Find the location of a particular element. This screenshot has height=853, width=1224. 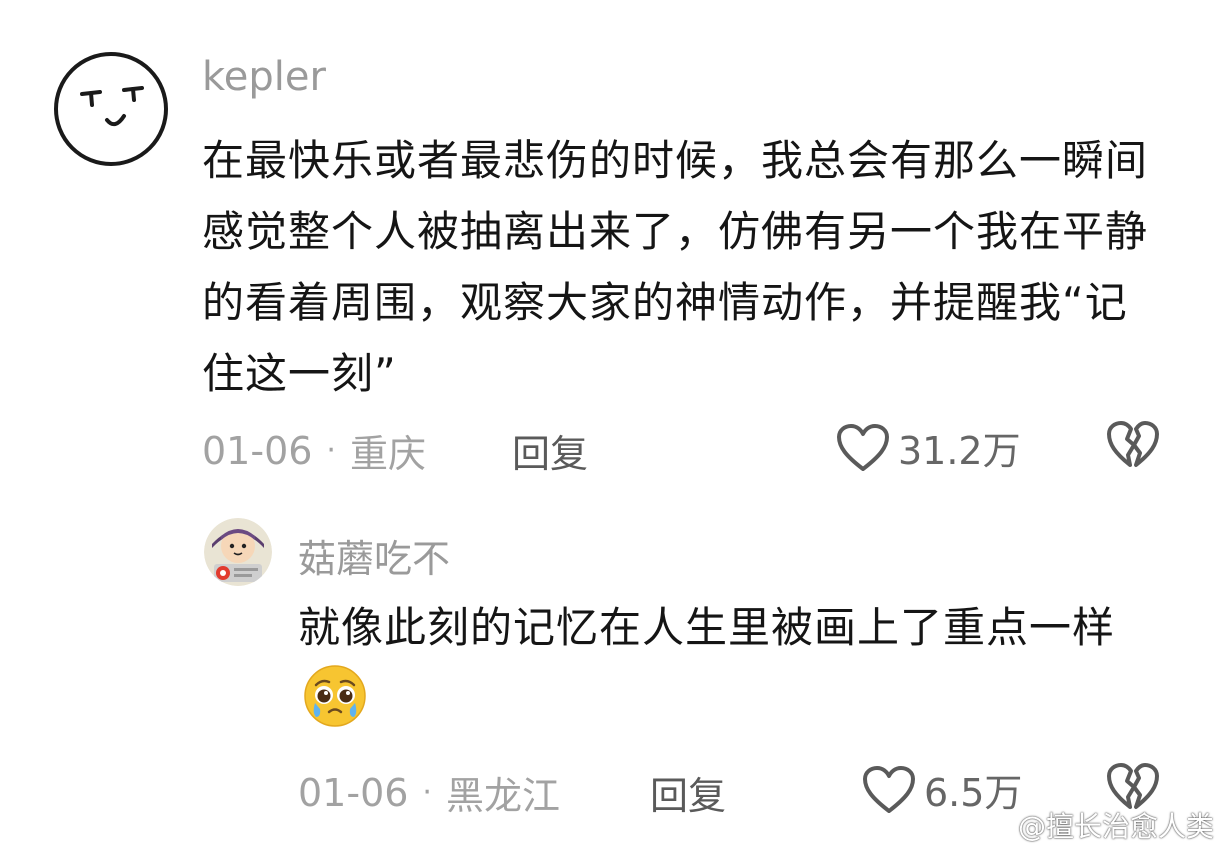

username: 菇蘑吃不 is located at coordinates (374, 555).